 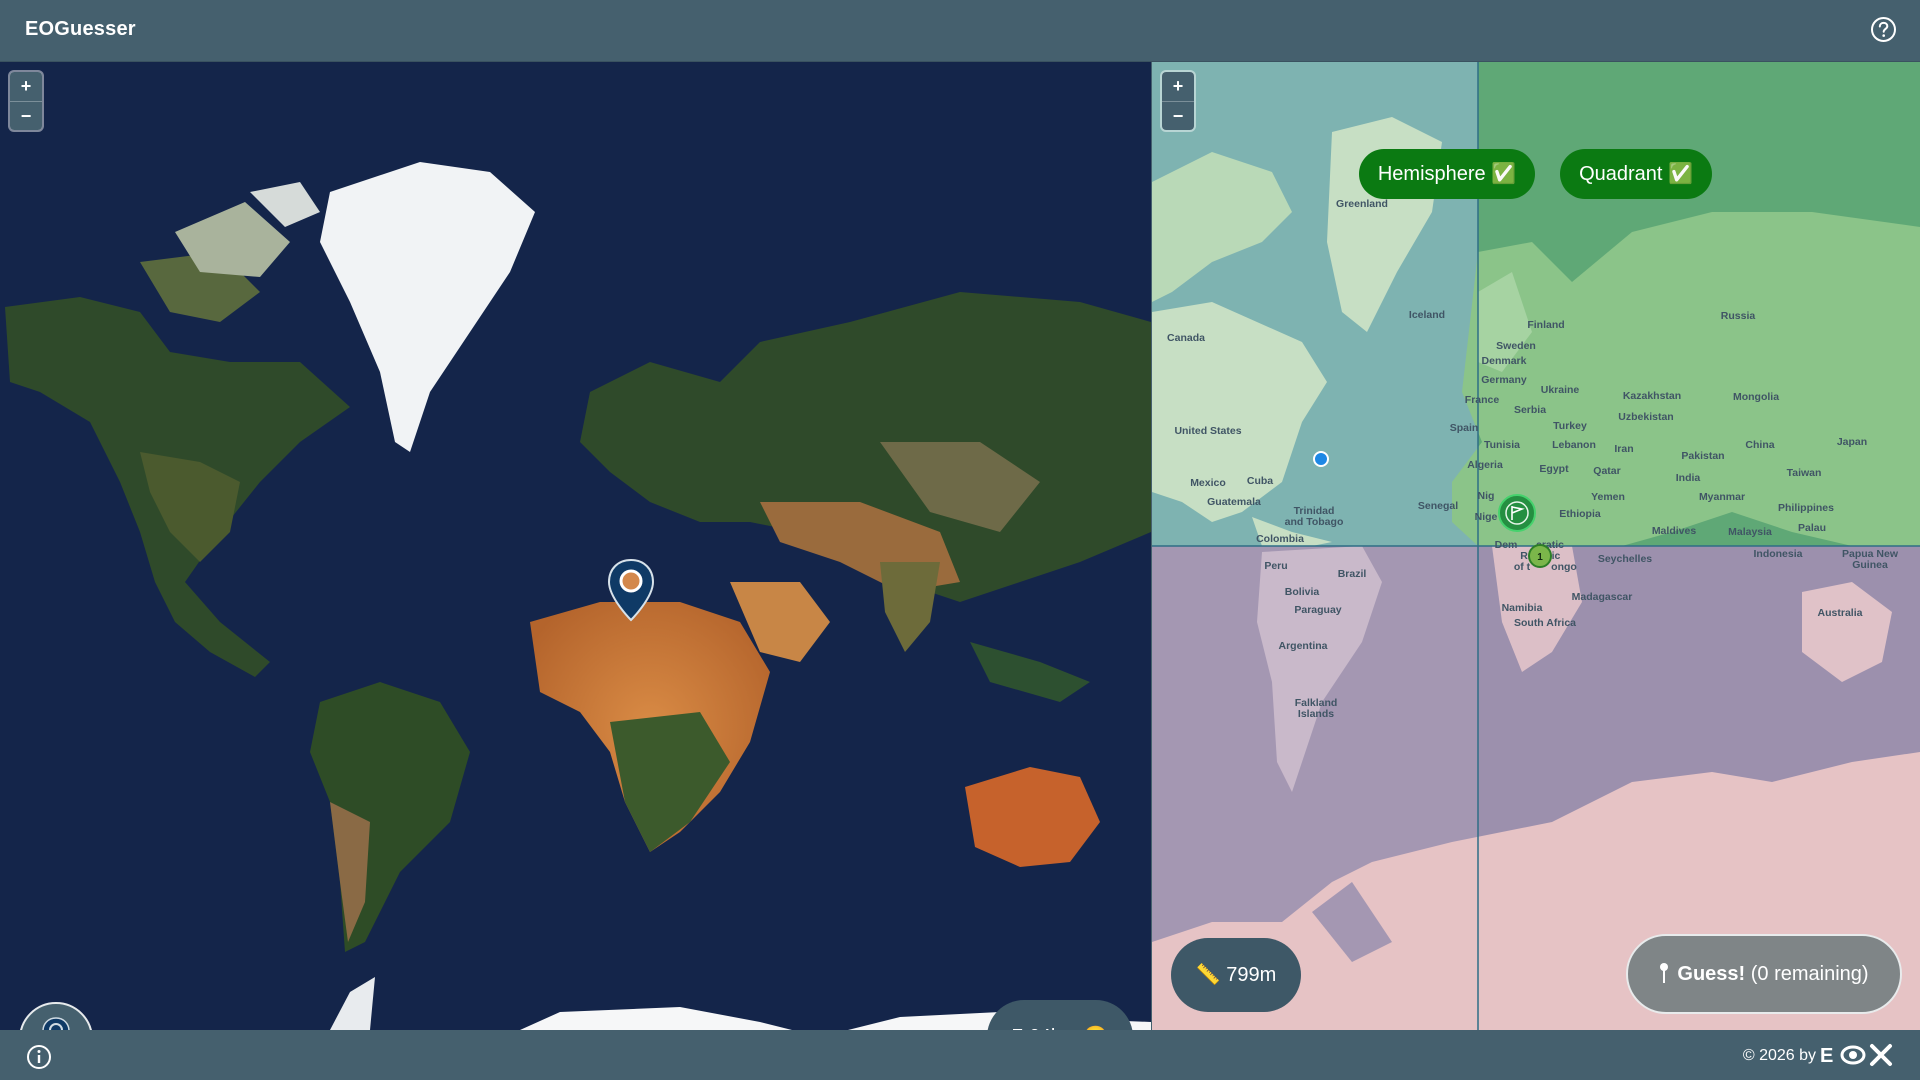 What do you see at coordinates (1314, 522) in the screenshot?
I see `label-and-tobago: and Tobago` at bounding box center [1314, 522].